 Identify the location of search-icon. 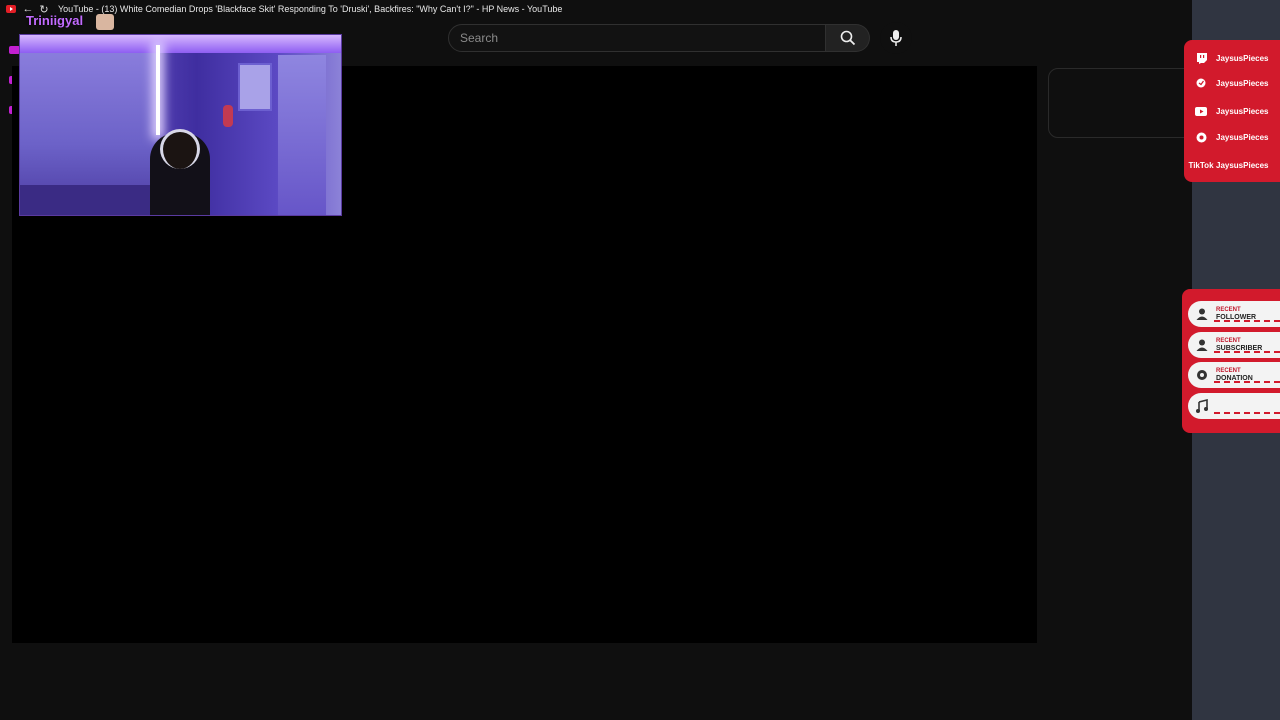
(847, 38).